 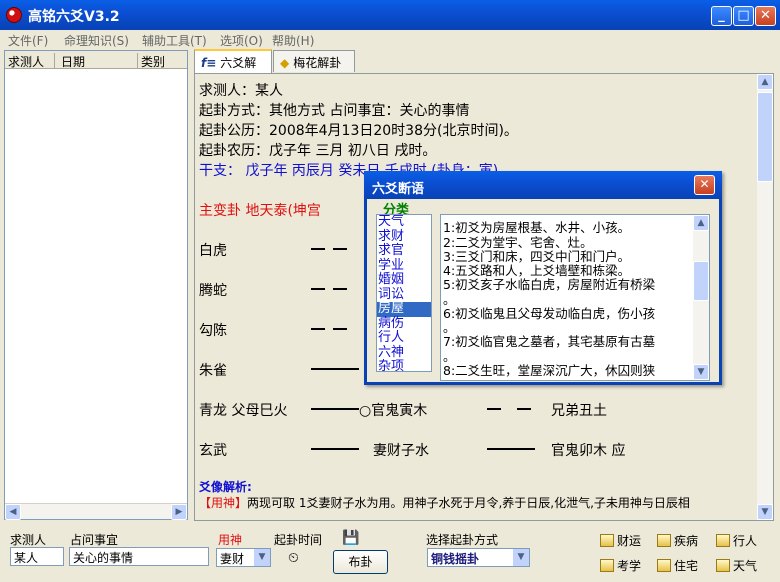 What do you see at coordinates (579, 411) in the screenshot?
I see `yao-right-xiongdi: 兄弟丑土` at bounding box center [579, 411].